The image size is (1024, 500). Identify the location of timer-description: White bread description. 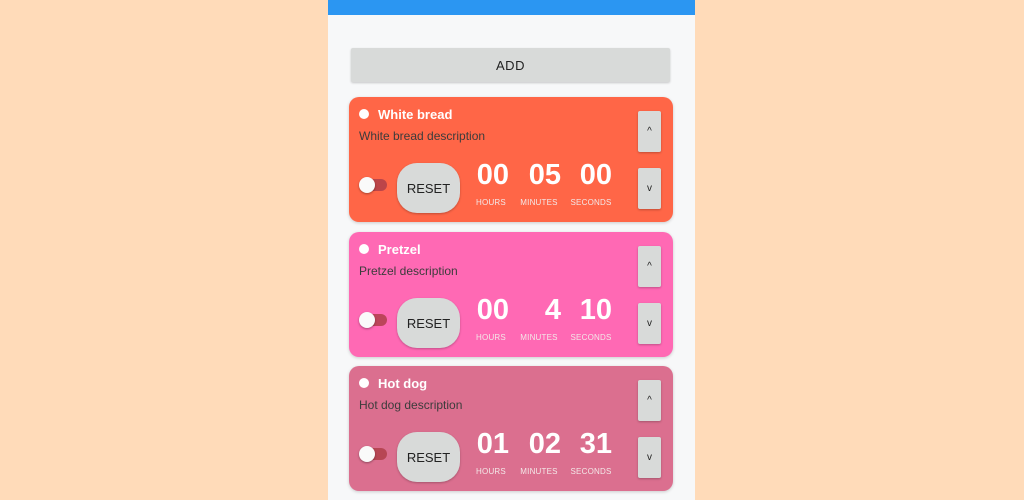
(422, 136).